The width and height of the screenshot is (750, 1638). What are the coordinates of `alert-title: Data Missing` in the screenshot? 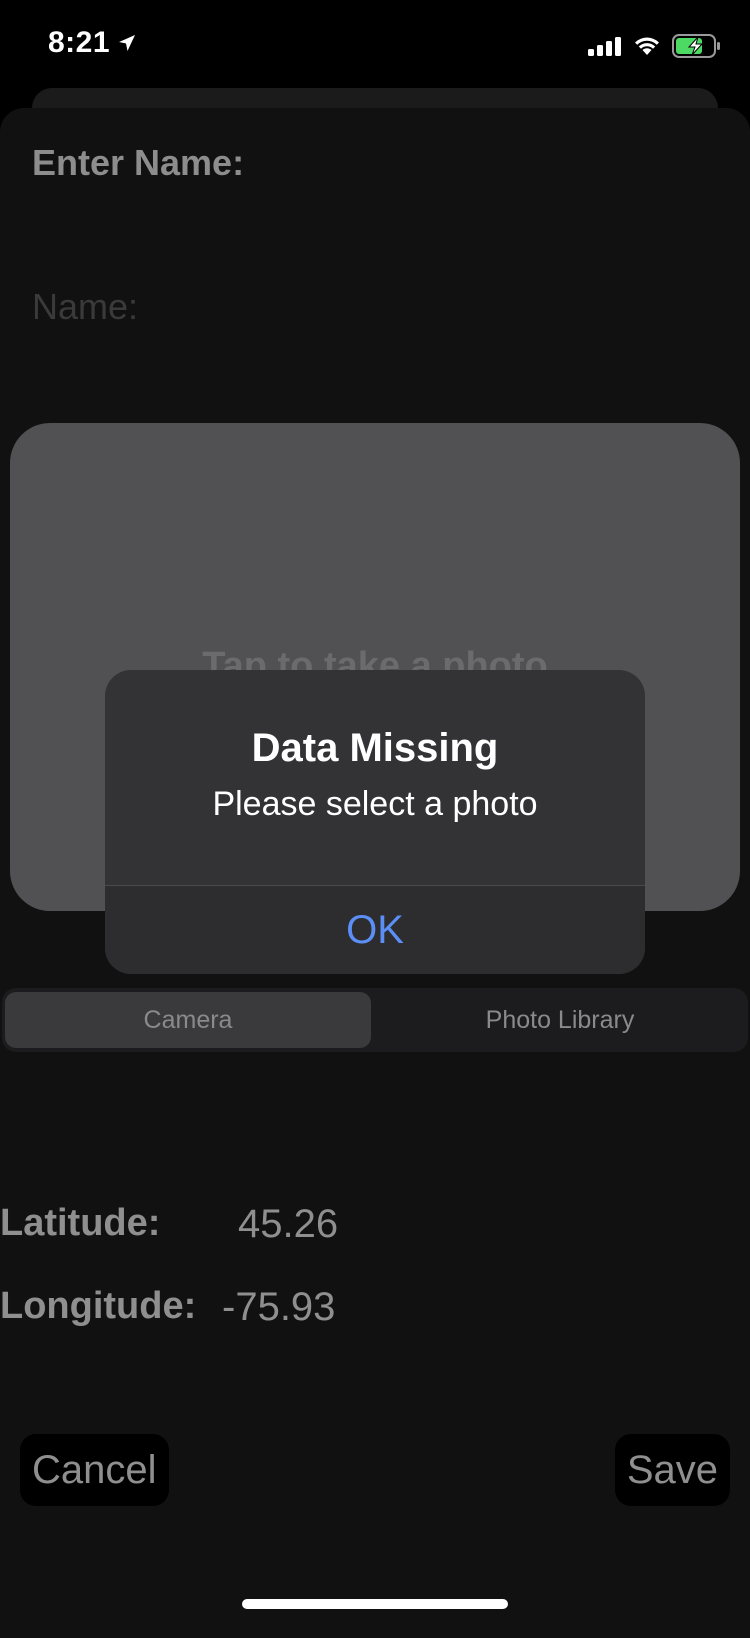 It's located at (375, 748).